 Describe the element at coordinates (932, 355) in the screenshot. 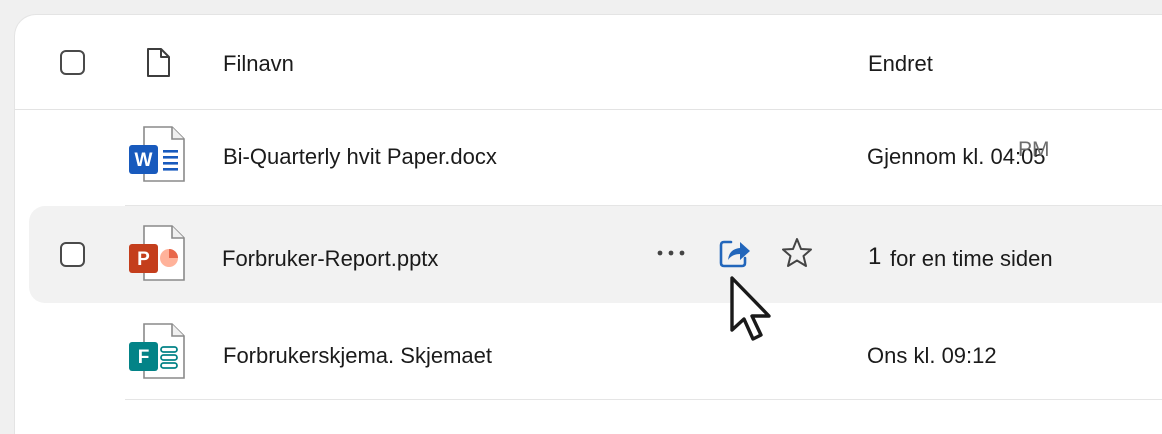

I see `modified-date: Ons kl. 09:12` at that location.